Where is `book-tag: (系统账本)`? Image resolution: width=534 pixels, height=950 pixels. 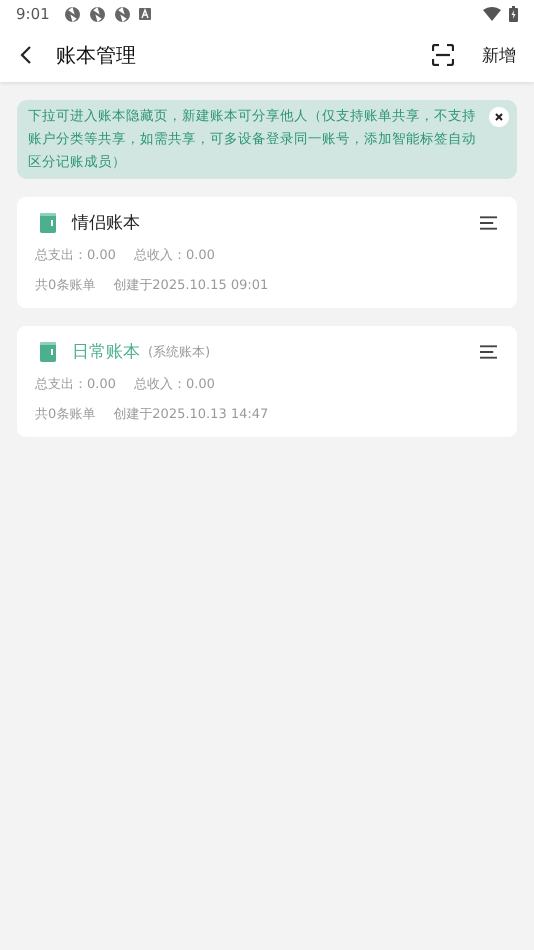
book-tag: (系统账本) is located at coordinates (179, 351).